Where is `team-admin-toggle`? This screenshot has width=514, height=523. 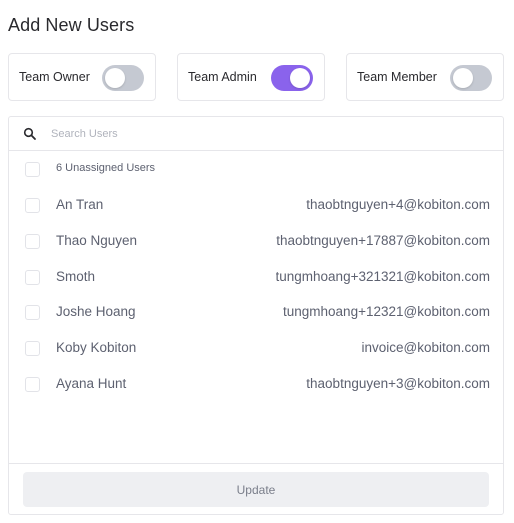 team-admin-toggle is located at coordinates (292, 78).